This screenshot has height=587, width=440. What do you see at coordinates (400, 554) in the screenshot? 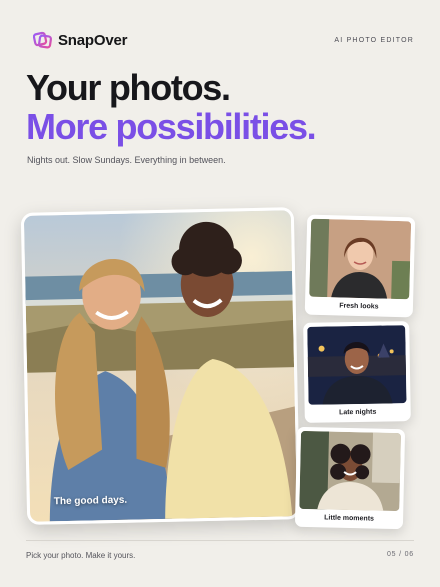
I see `page-indicator: 05 / 06` at bounding box center [400, 554].